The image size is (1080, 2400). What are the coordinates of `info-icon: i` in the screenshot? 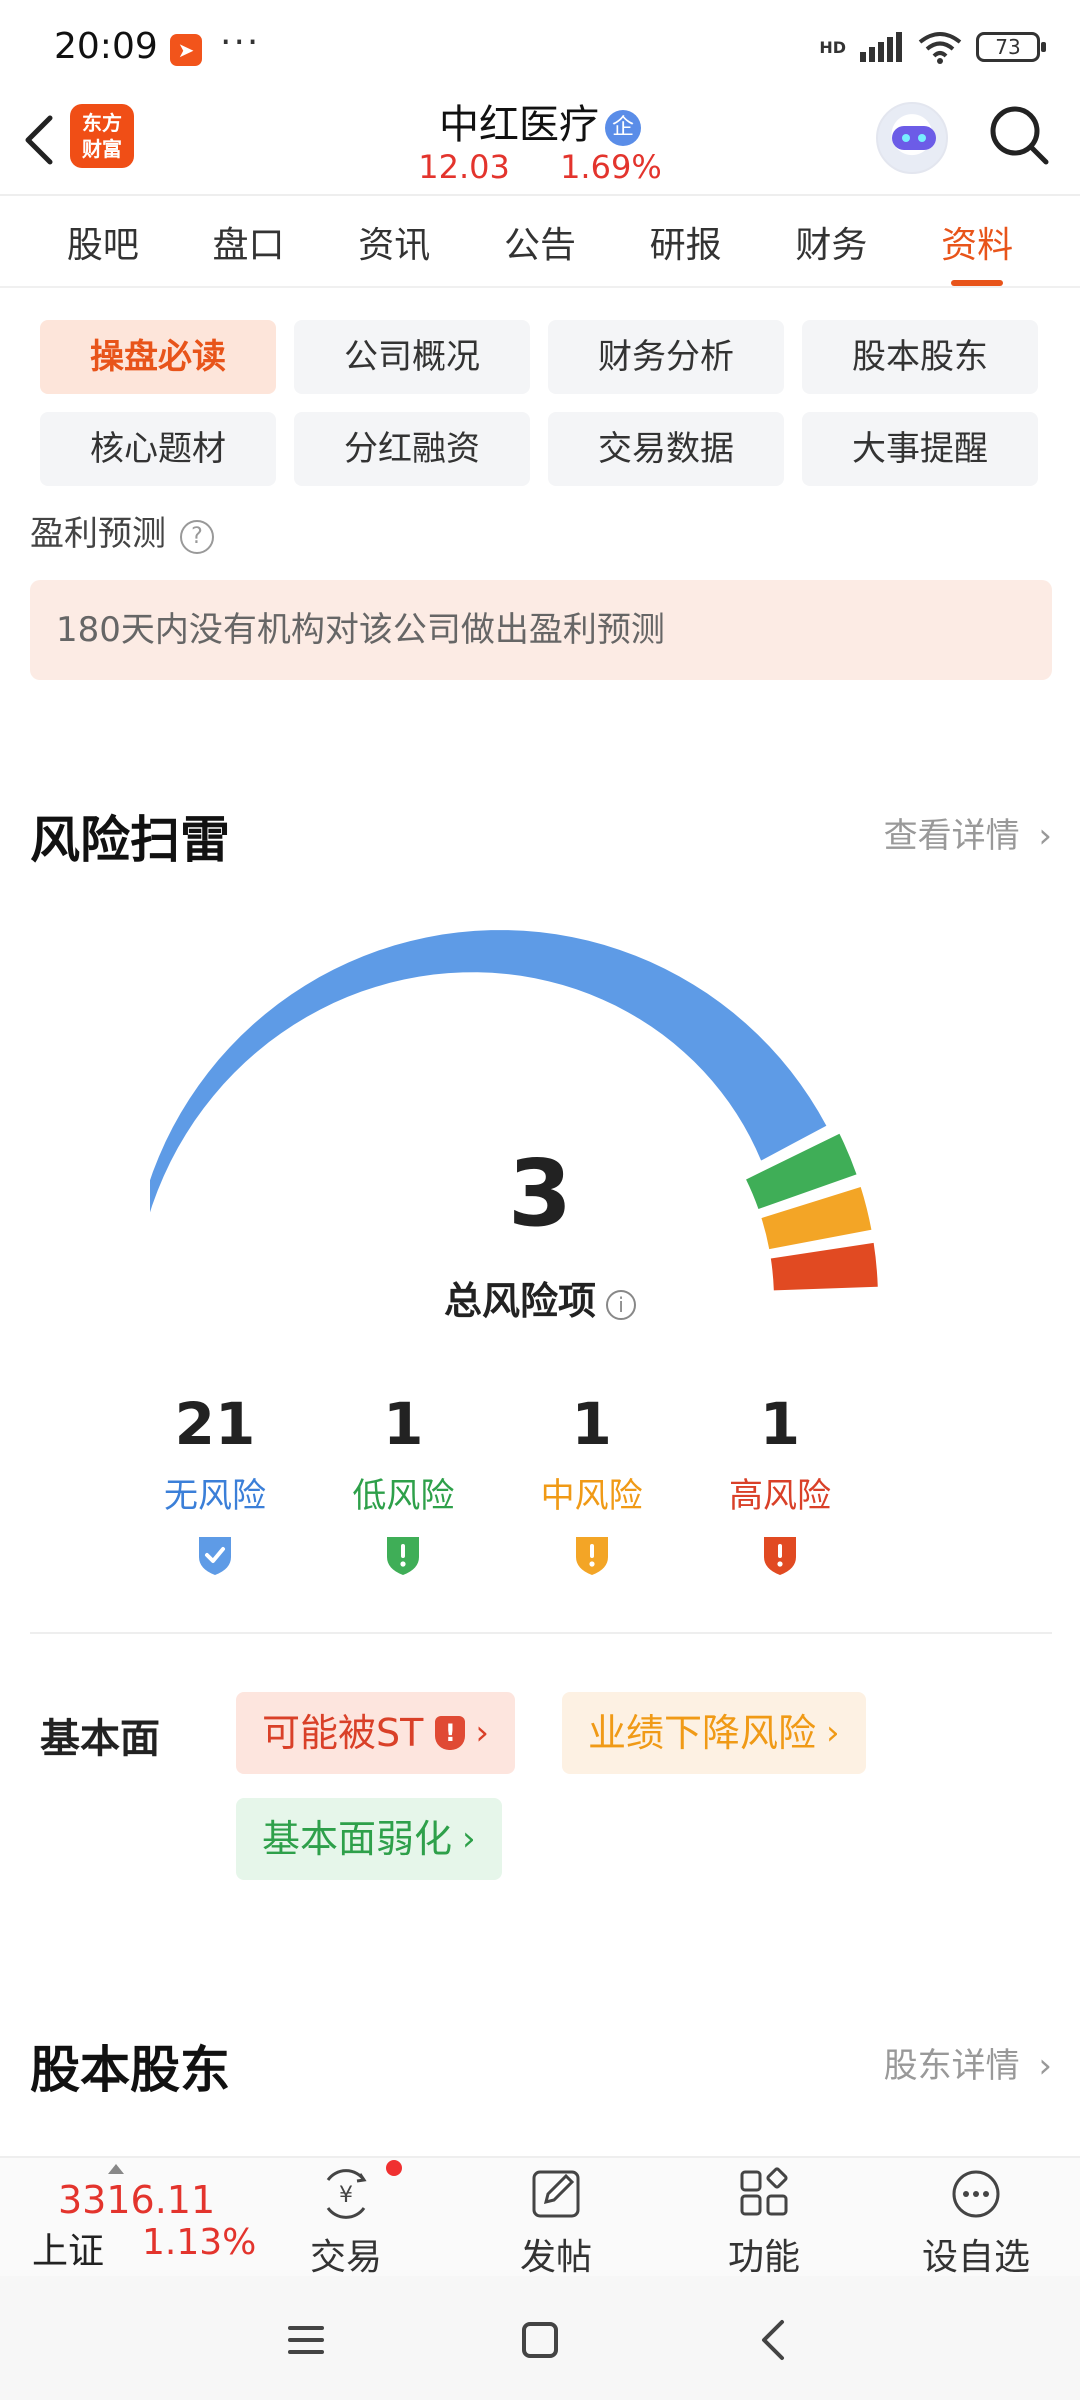 It's located at (621, 1305).